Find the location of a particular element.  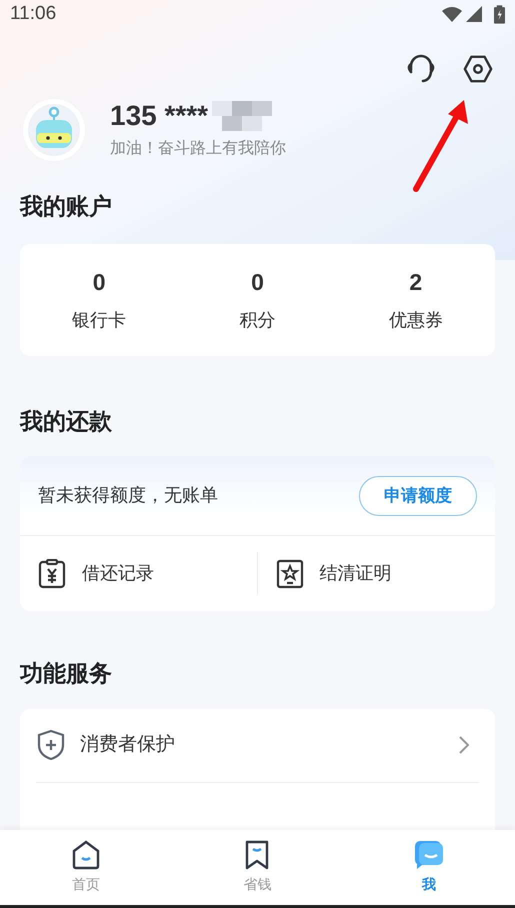

nav-tab: 首页 is located at coordinates (86, 867).